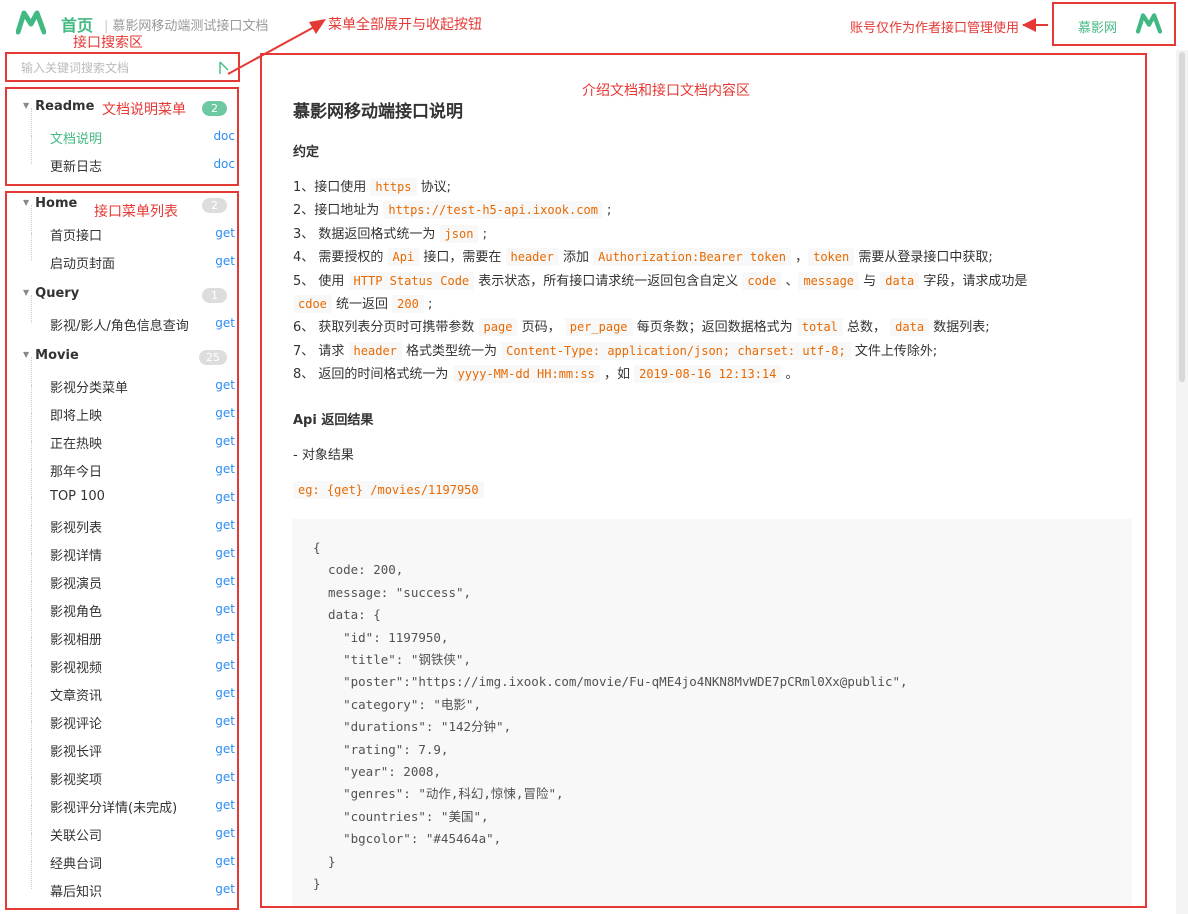  Describe the element at coordinates (134, 714) in the screenshot. I see `sidebar-item: 影视评论 get` at that location.